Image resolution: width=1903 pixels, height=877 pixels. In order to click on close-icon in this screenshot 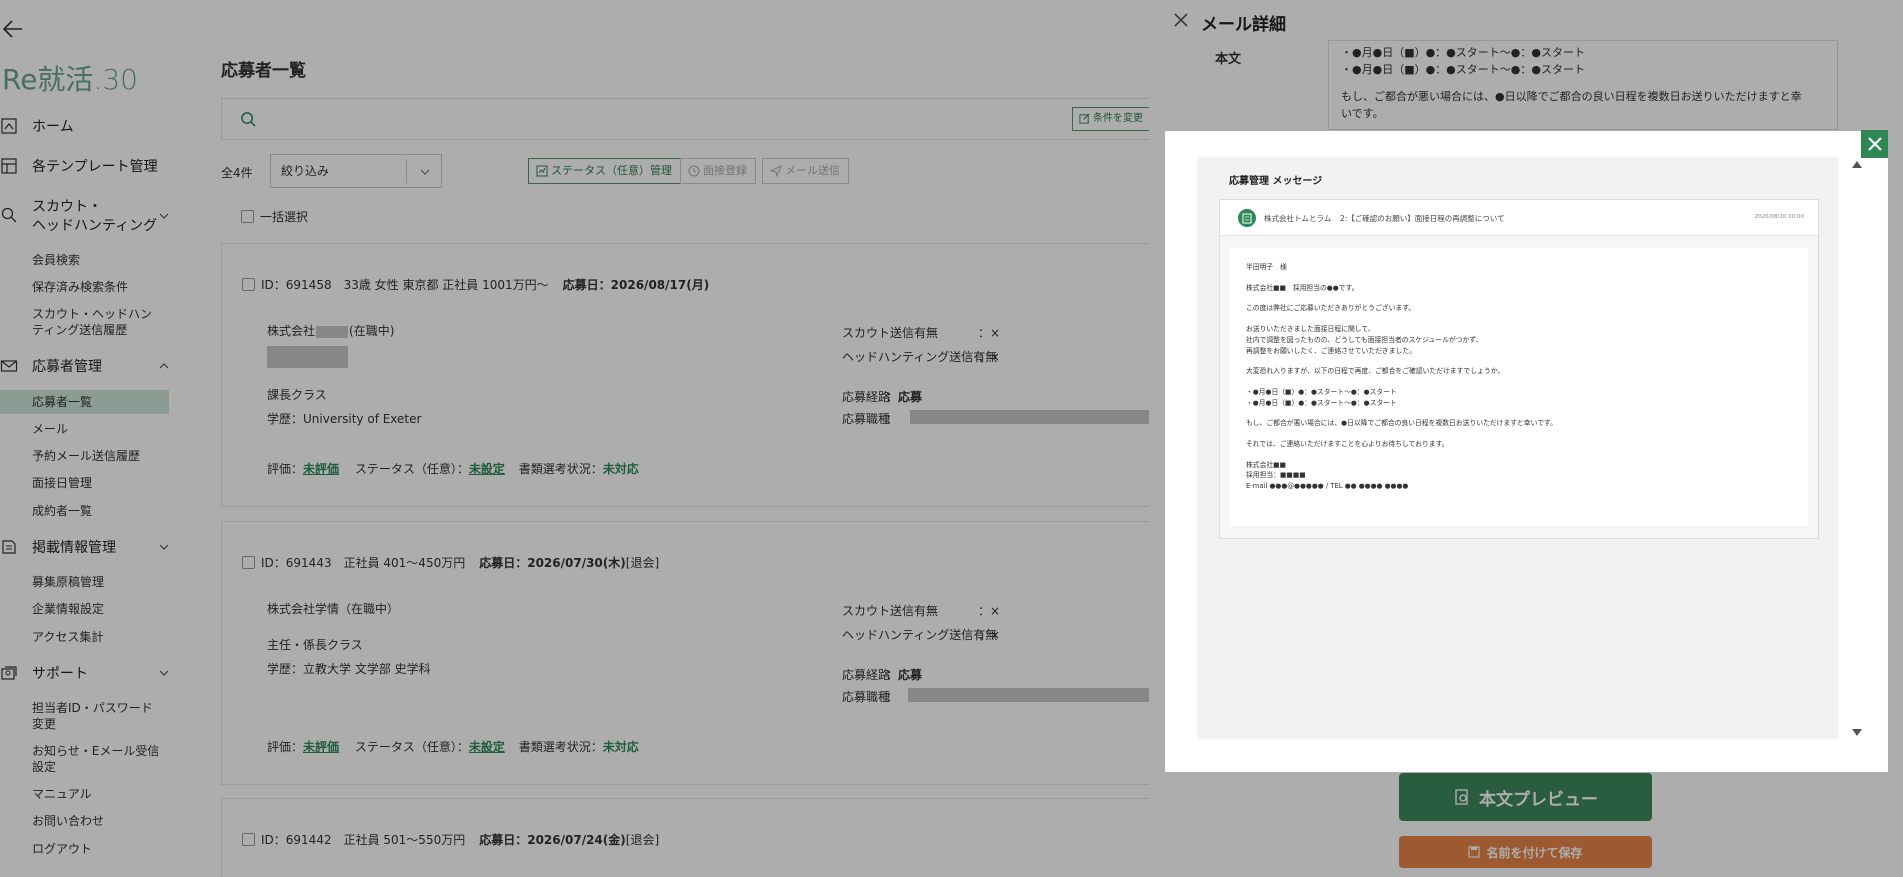, I will do `click(1874, 144)`.